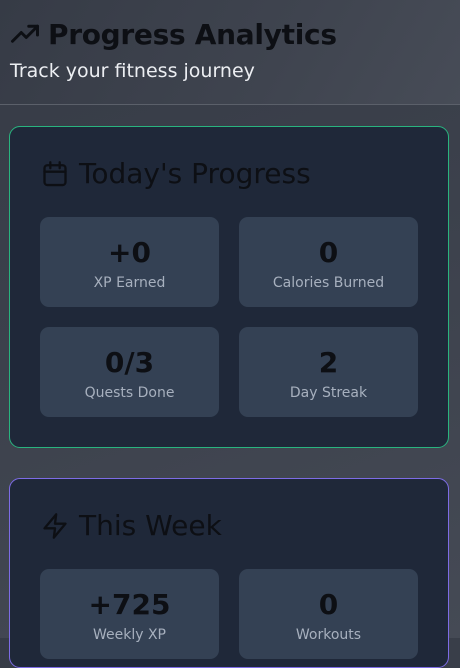 This screenshot has width=460, height=668. I want to click on stat-value: +725, so click(129, 604).